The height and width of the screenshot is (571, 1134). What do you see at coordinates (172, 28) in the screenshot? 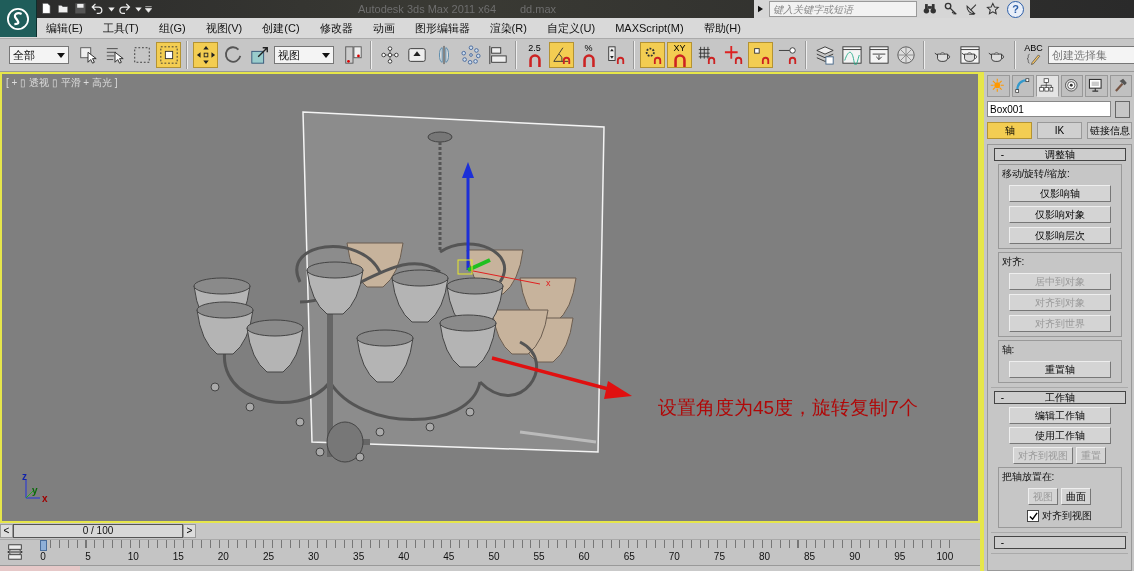
I see `menu-item: 组(G)` at bounding box center [172, 28].